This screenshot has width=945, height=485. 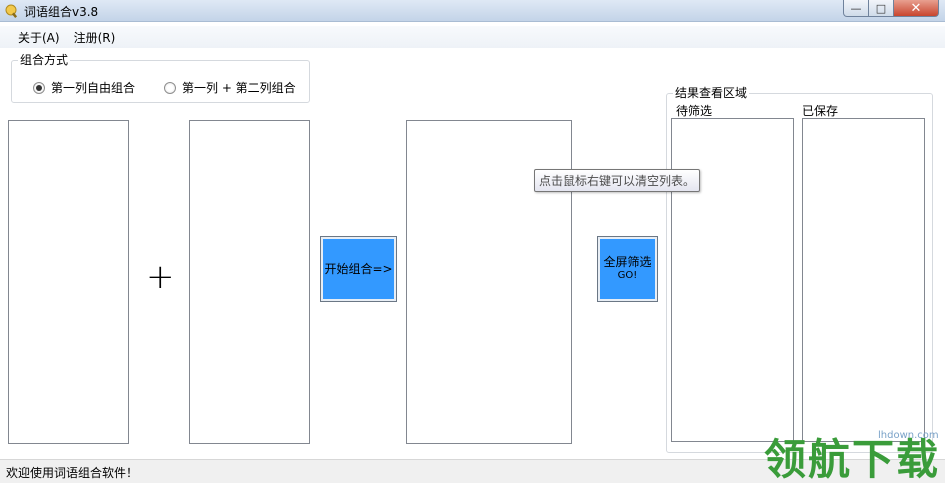 What do you see at coordinates (249, 282) in the screenshot?
I see `column2-listbox` at bounding box center [249, 282].